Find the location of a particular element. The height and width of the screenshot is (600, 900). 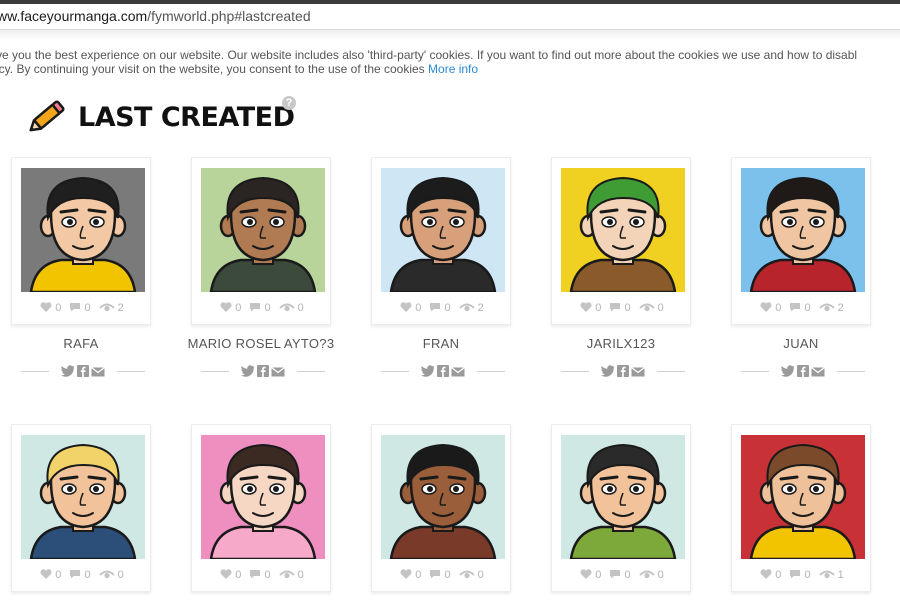

avatar-name: JUAN is located at coordinates (801, 343).